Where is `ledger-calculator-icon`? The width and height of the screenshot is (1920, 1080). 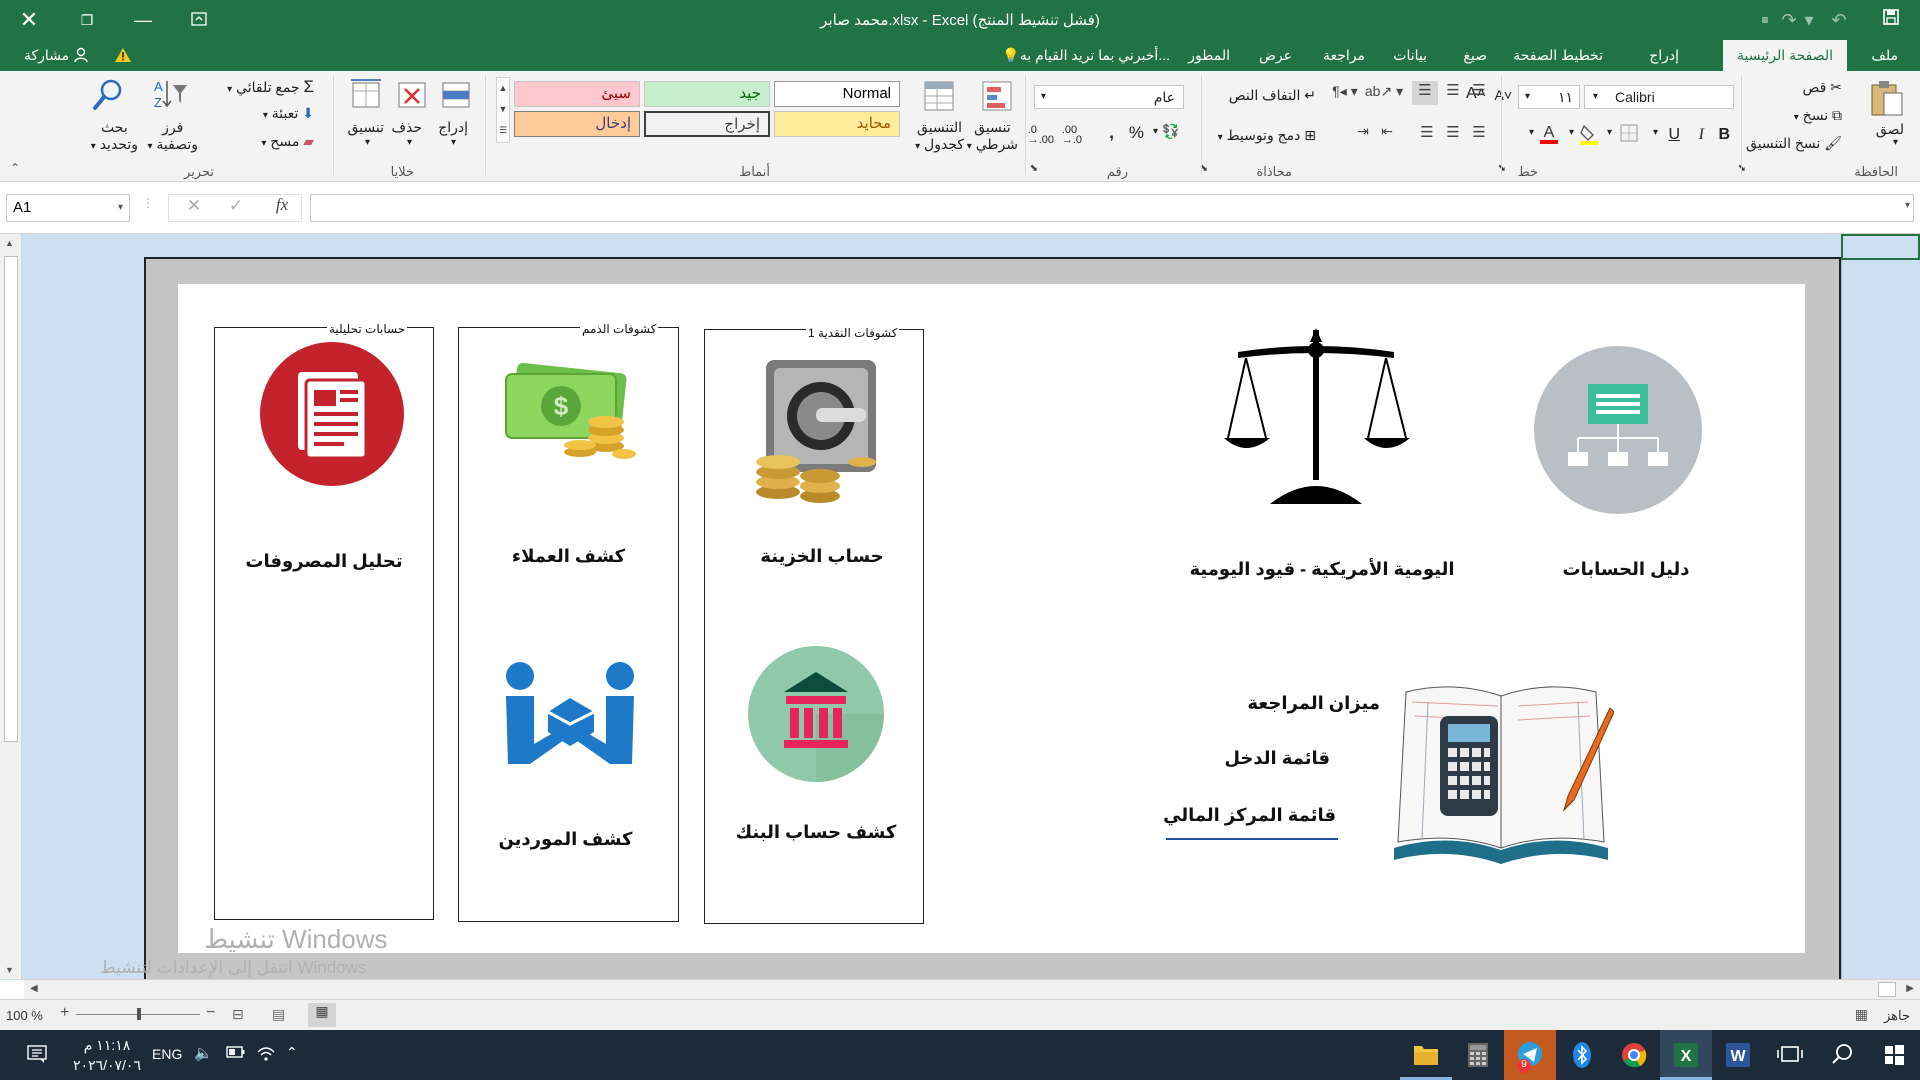
ledger-calculator-icon is located at coordinates (1501, 769).